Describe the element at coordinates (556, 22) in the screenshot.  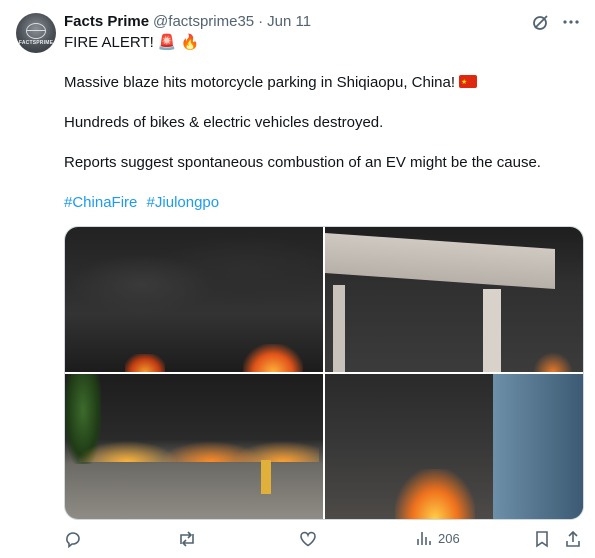
I see `header-icons` at that location.